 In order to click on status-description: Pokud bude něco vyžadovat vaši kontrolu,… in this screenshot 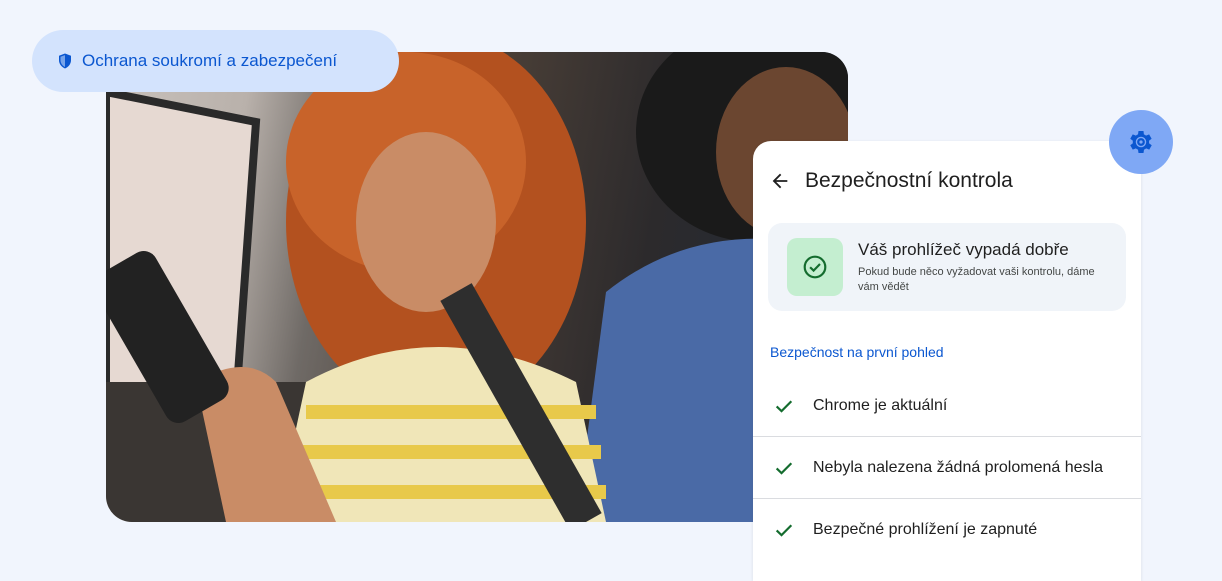, I will do `click(976, 279)`.